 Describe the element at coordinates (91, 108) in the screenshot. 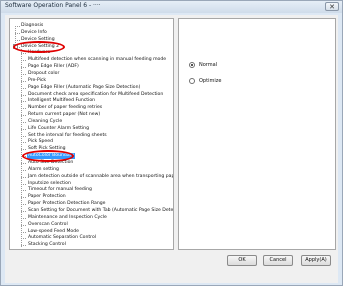

I see `tree-item: Number of paper feeding retries` at that location.